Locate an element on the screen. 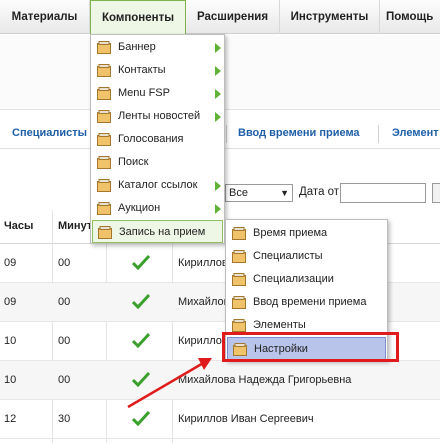  pointer-arrow-icon is located at coordinates (169, 383).